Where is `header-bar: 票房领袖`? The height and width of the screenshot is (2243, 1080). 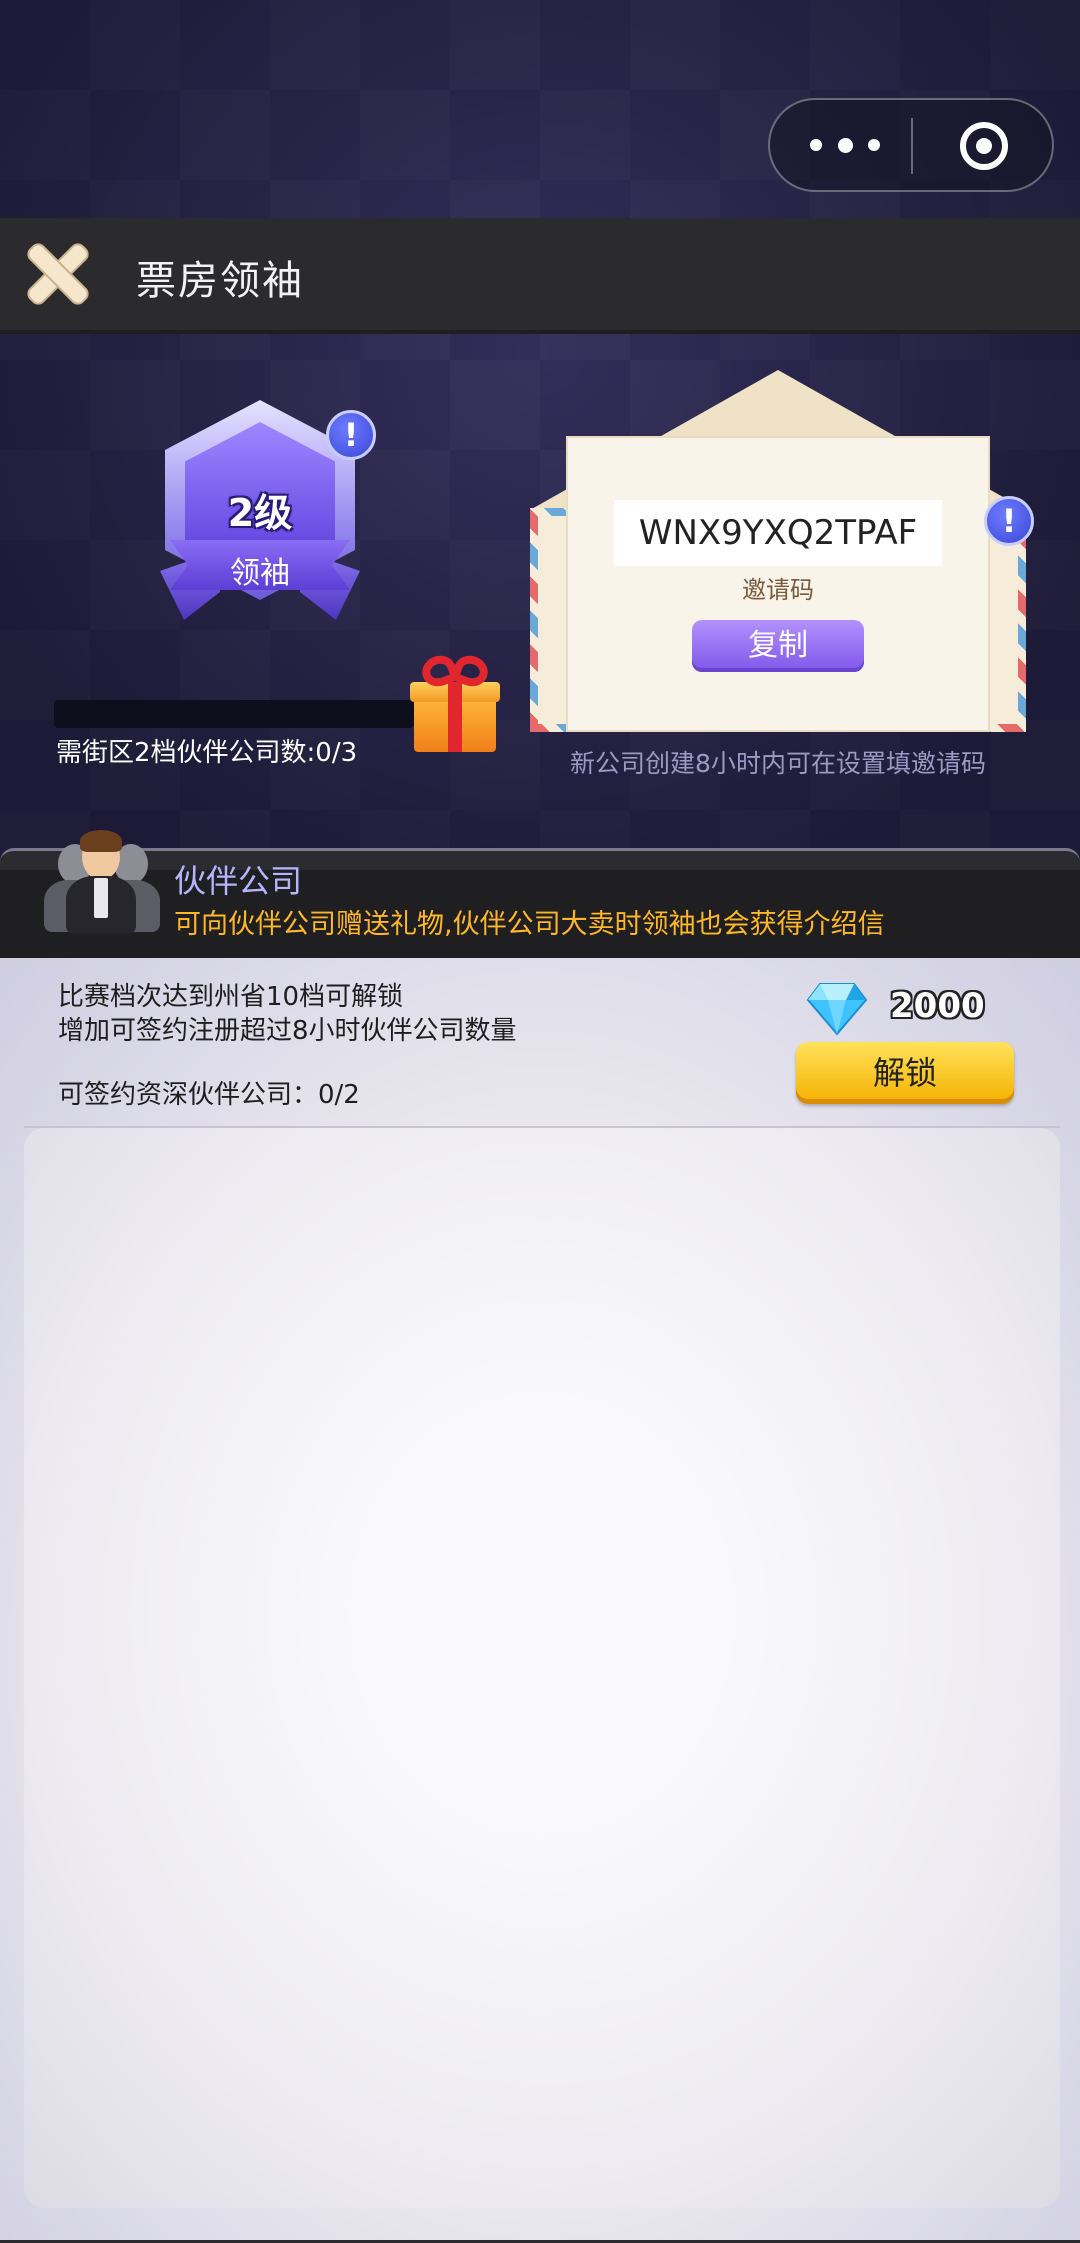 header-bar: 票房领袖 is located at coordinates (540, 276).